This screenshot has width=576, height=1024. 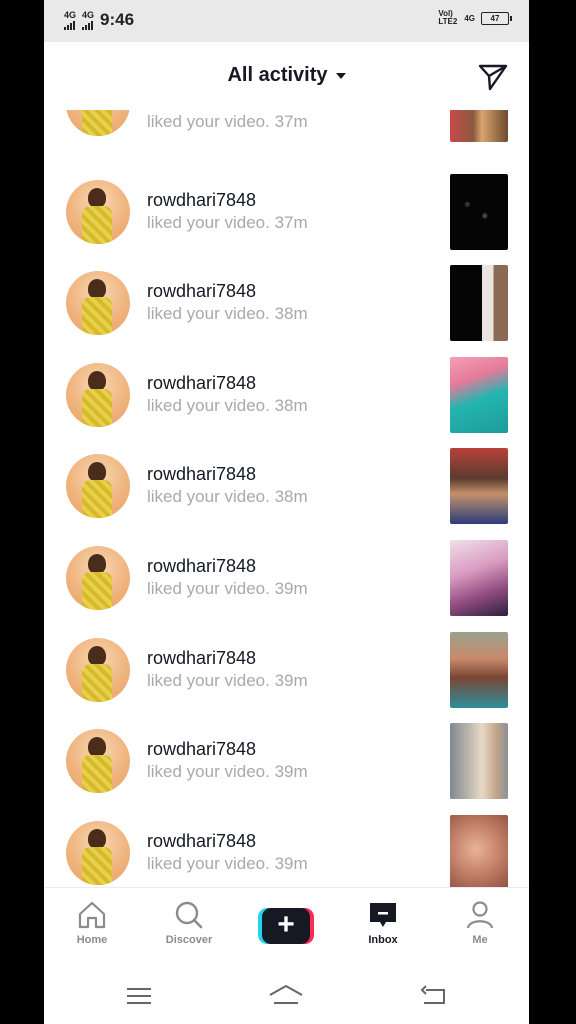 I want to click on create-video-button: +, so click(x=286, y=926).